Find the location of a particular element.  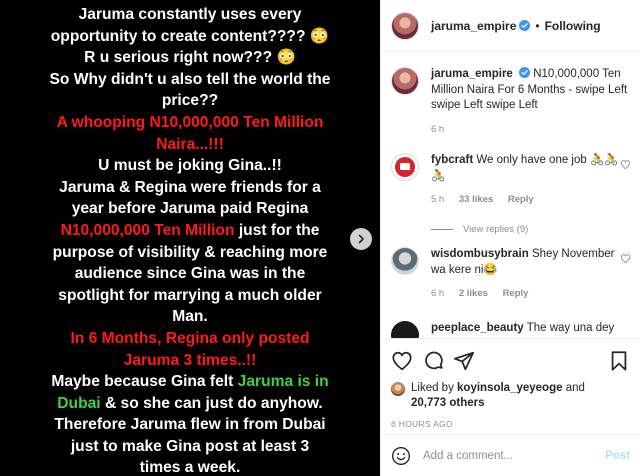

image-text-line: R u serious right now??? 😳 is located at coordinates (190, 58).